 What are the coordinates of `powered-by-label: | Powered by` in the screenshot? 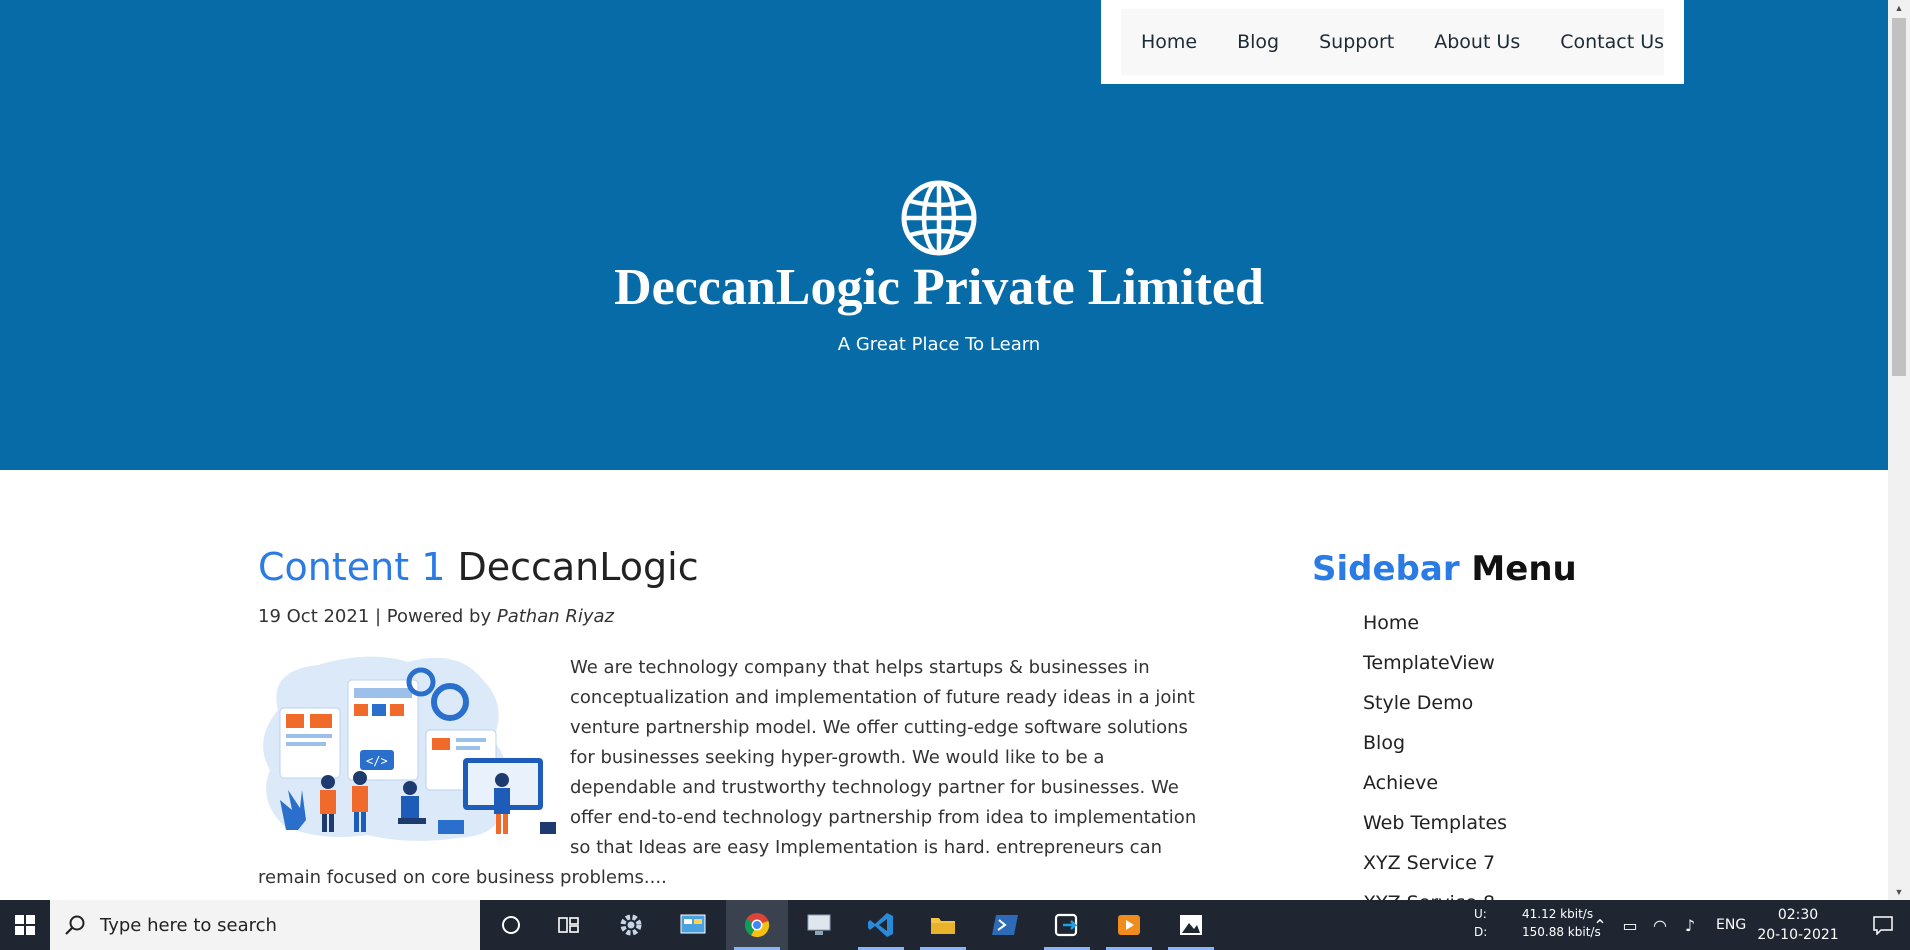 It's located at (433, 616).